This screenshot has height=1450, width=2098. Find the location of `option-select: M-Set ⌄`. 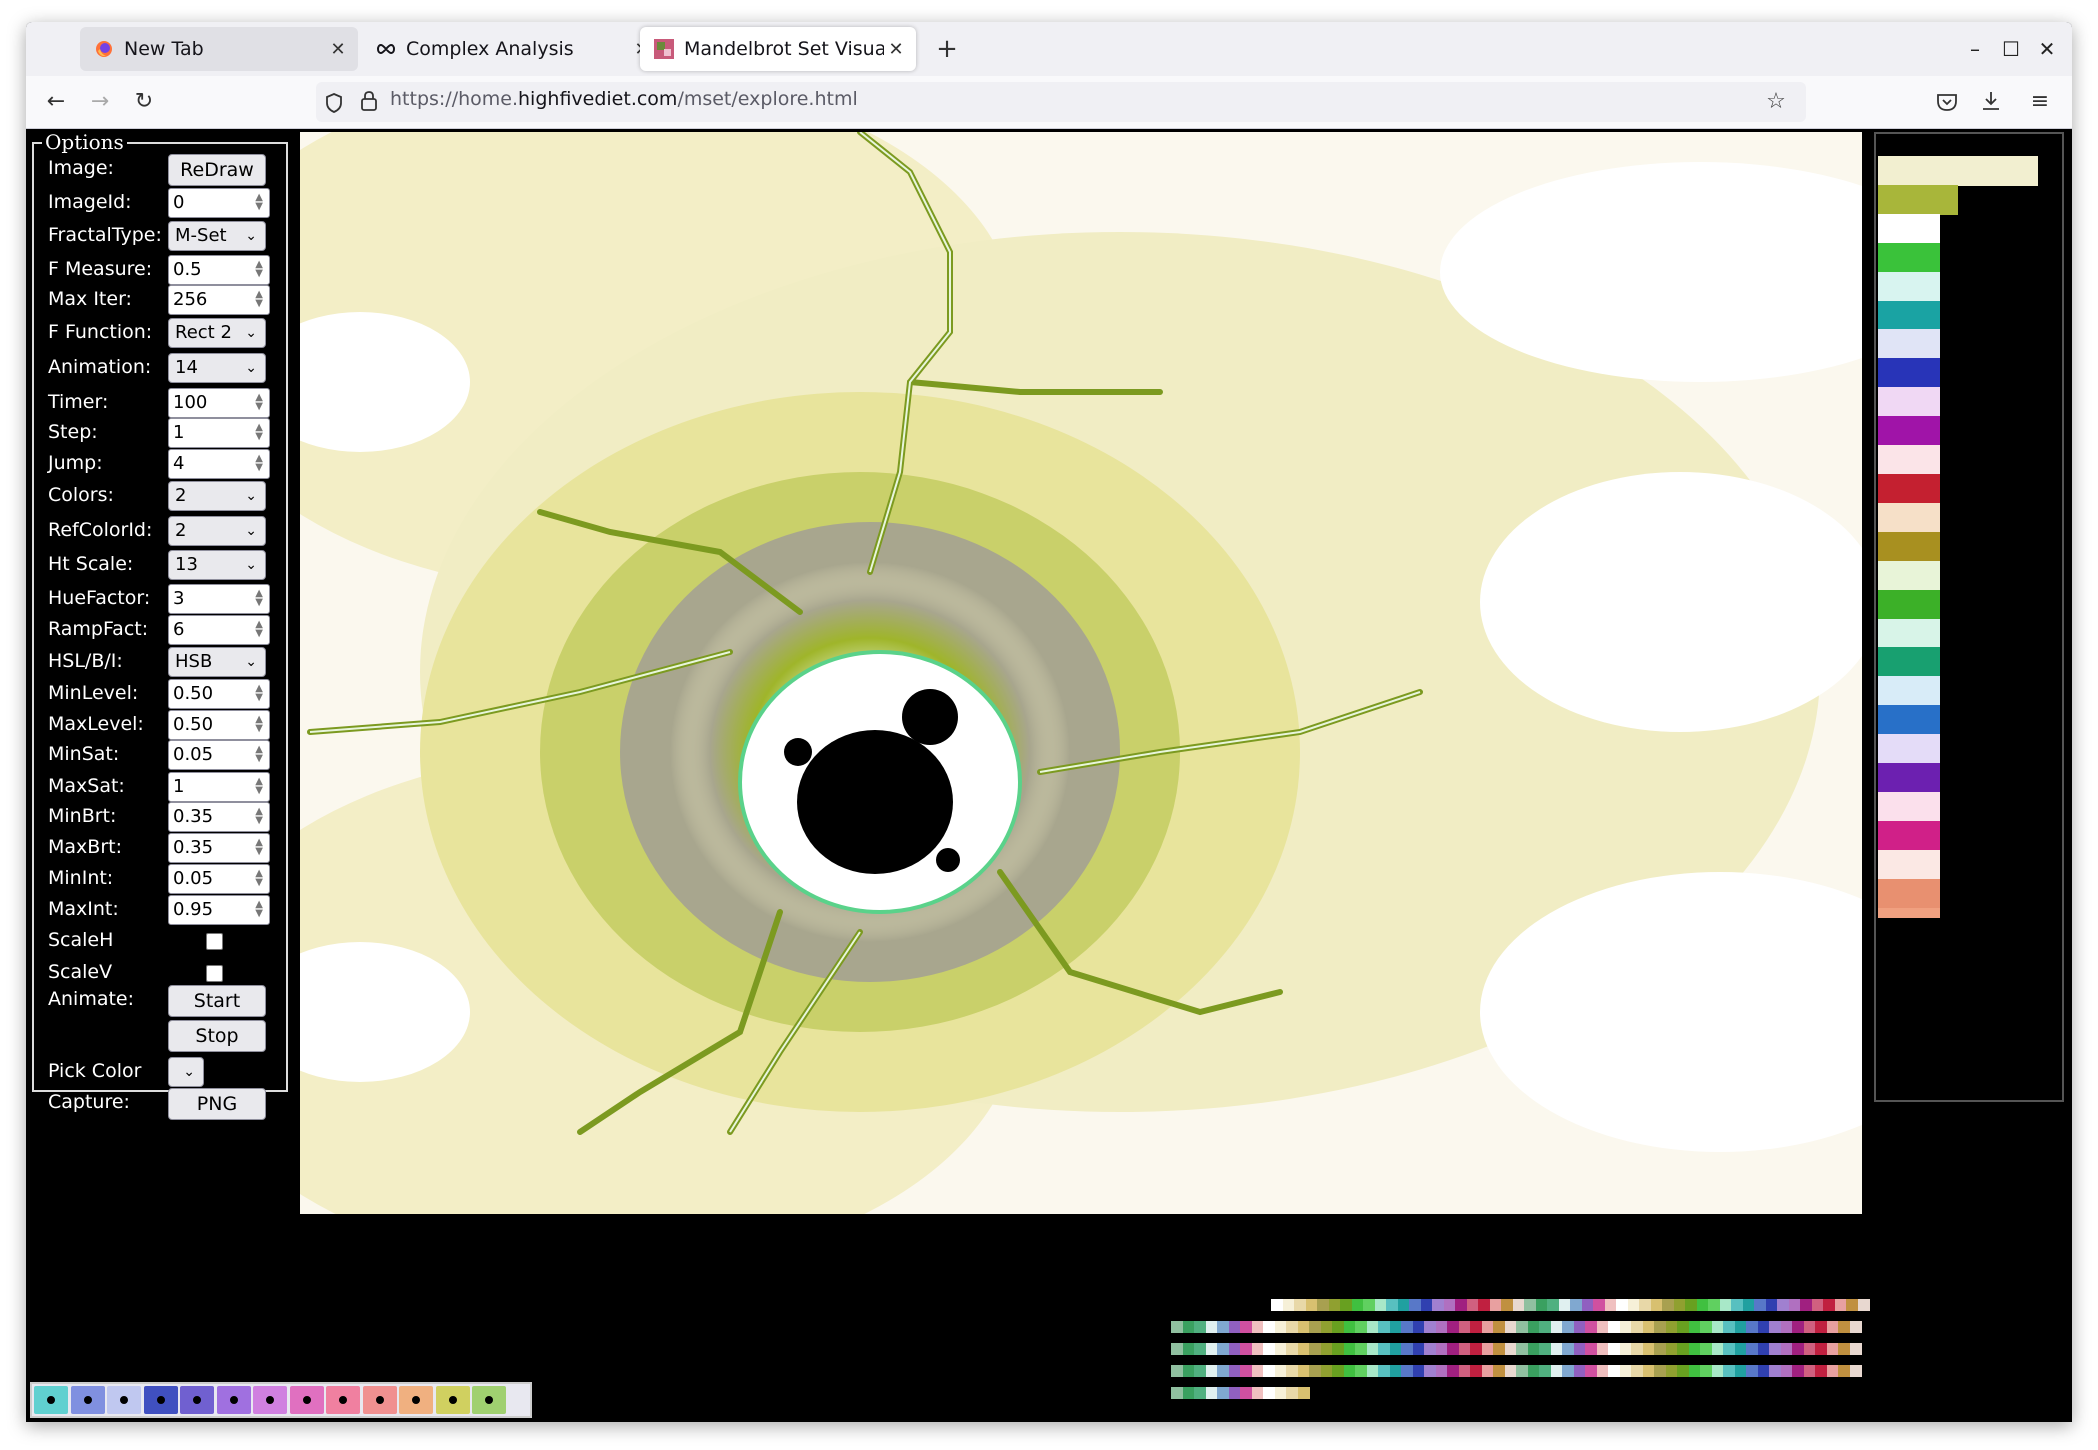

option-select: M-Set ⌄ is located at coordinates (217, 236).